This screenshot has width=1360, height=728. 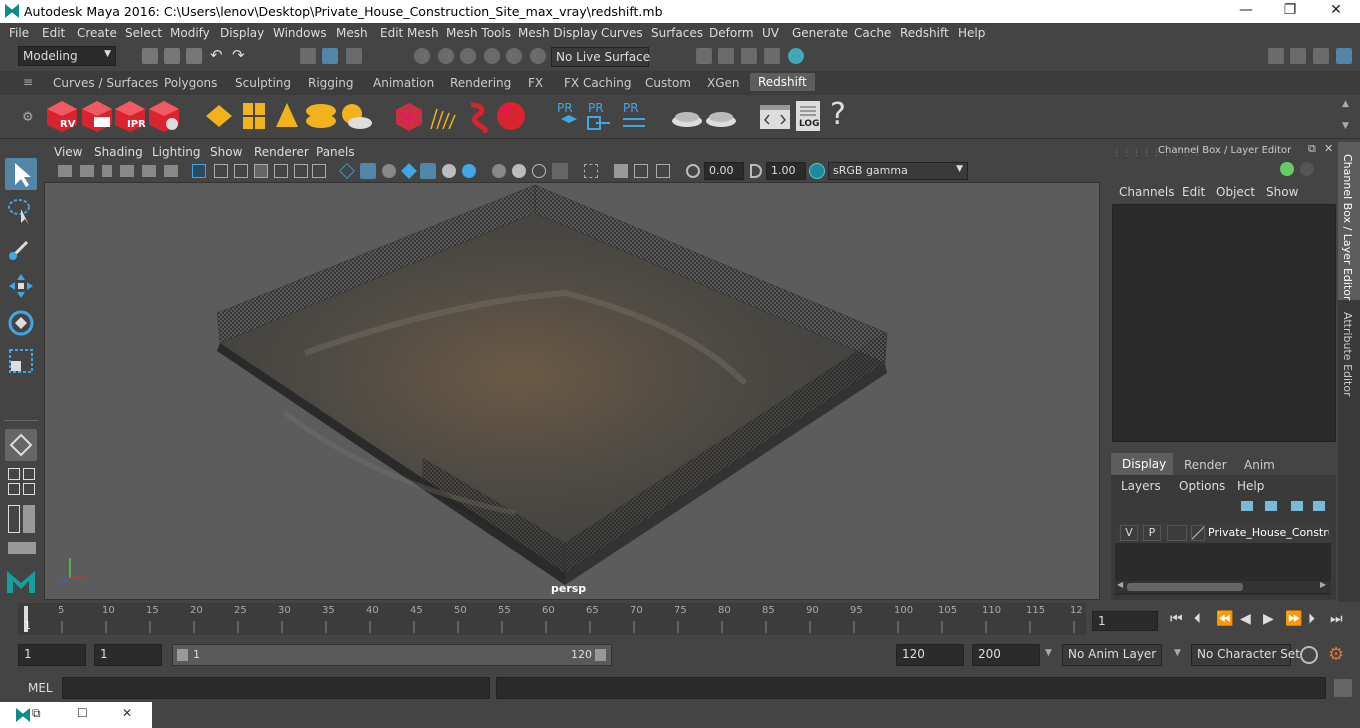 What do you see at coordinates (898, 171) in the screenshot?
I see `colorspace-dropdown: sRGB gamma ▼` at bounding box center [898, 171].